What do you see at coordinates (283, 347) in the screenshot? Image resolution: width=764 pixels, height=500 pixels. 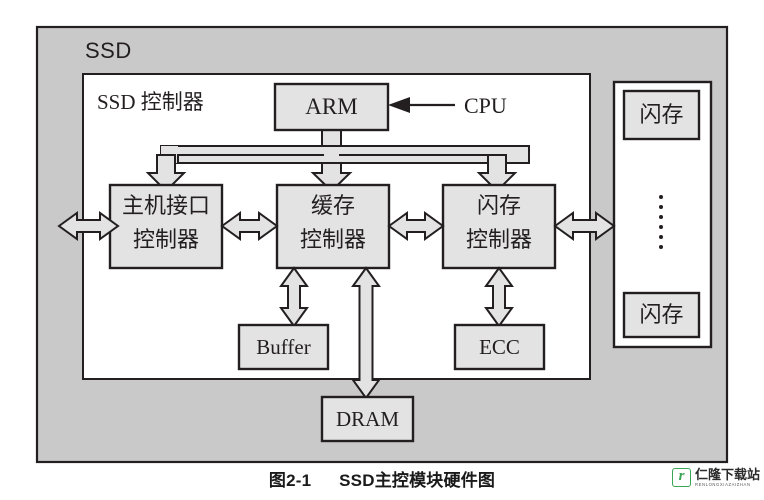 I see `buffer-block-label: Buffer` at bounding box center [283, 347].